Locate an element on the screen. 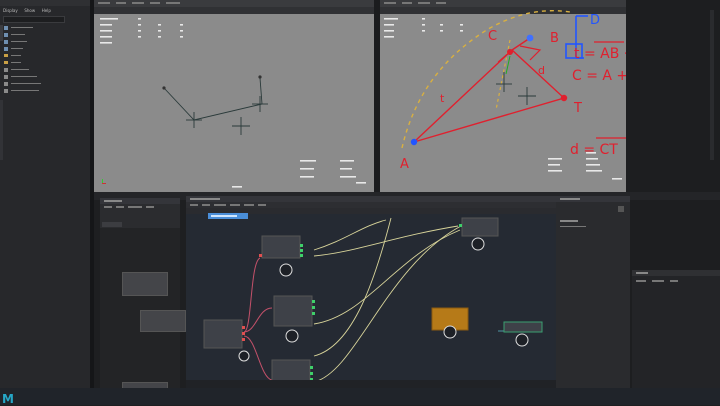  label-t-lower: t is located at coordinates (442, 98).